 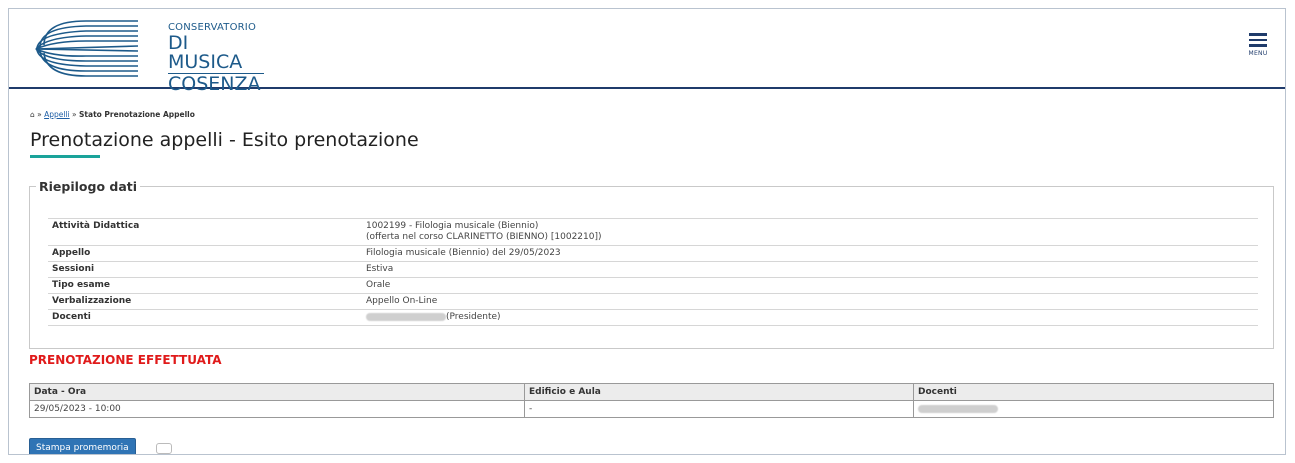 What do you see at coordinates (164, 448) in the screenshot?
I see `toggle-button` at bounding box center [164, 448].